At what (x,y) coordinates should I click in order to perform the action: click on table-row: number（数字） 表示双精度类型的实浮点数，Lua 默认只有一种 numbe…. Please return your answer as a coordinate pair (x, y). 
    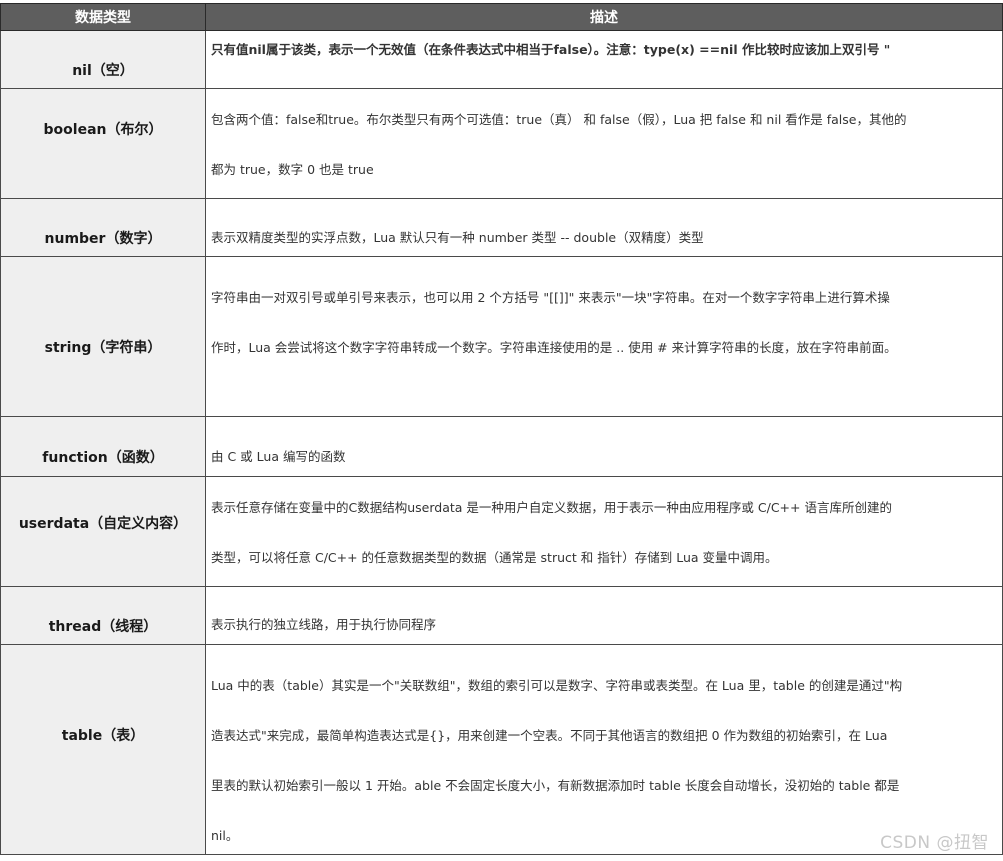
    Looking at the image, I should click on (501, 227).